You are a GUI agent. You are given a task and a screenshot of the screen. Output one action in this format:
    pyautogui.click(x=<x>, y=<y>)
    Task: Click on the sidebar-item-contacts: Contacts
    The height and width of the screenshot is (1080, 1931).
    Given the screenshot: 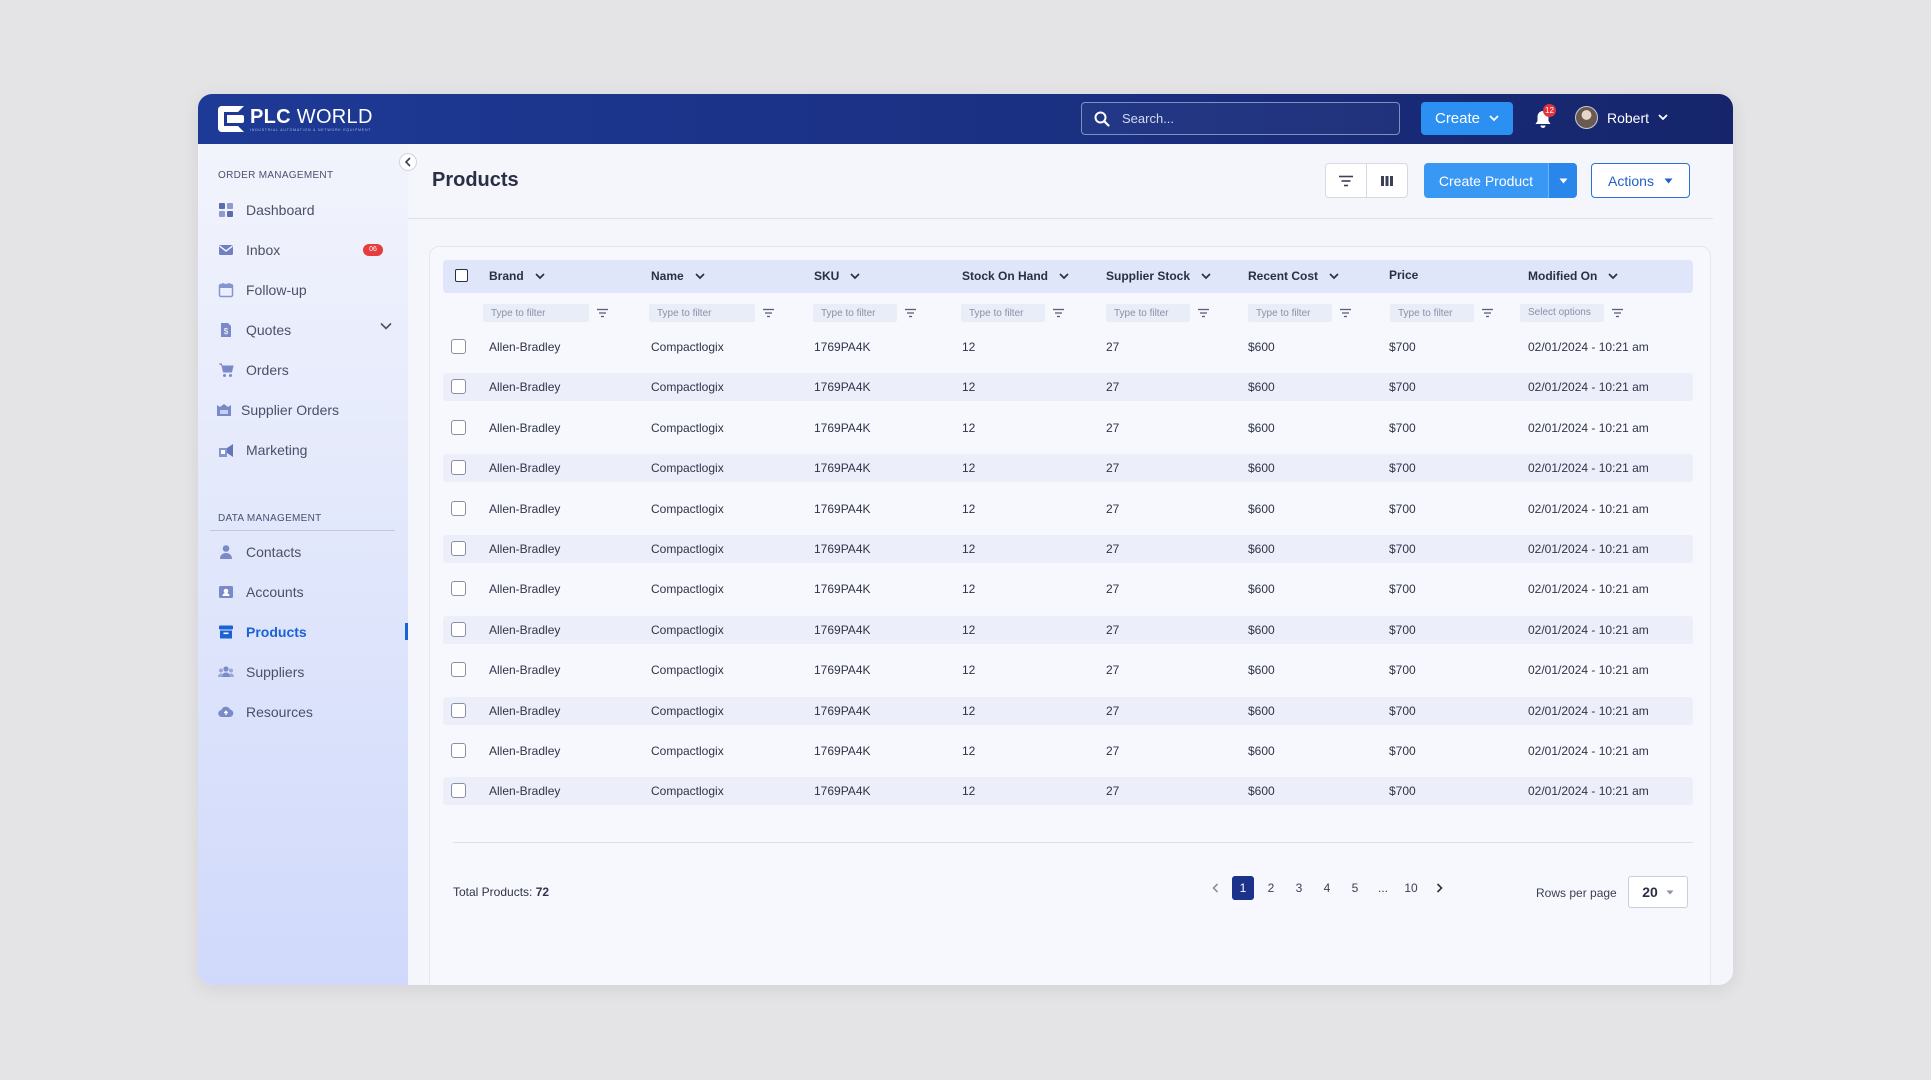 What is the action you would take?
    pyautogui.click(x=305, y=552)
    